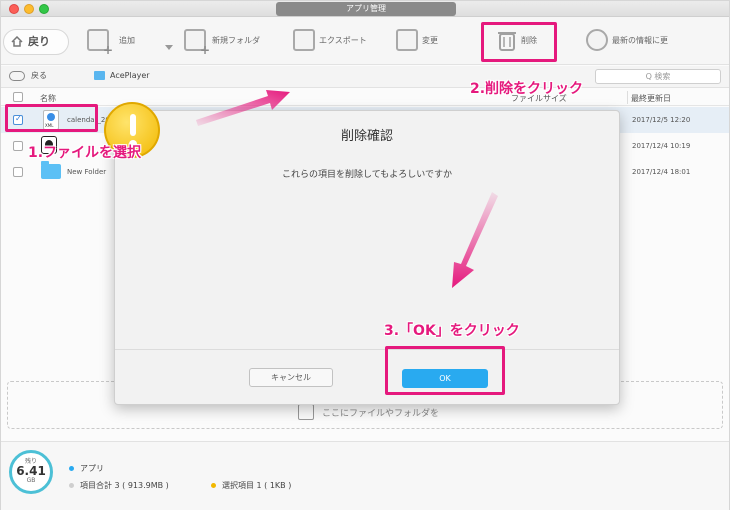 The image size is (730, 510). What do you see at coordinates (48, 98) in the screenshot?
I see `column-name: 名称` at bounding box center [48, 98].